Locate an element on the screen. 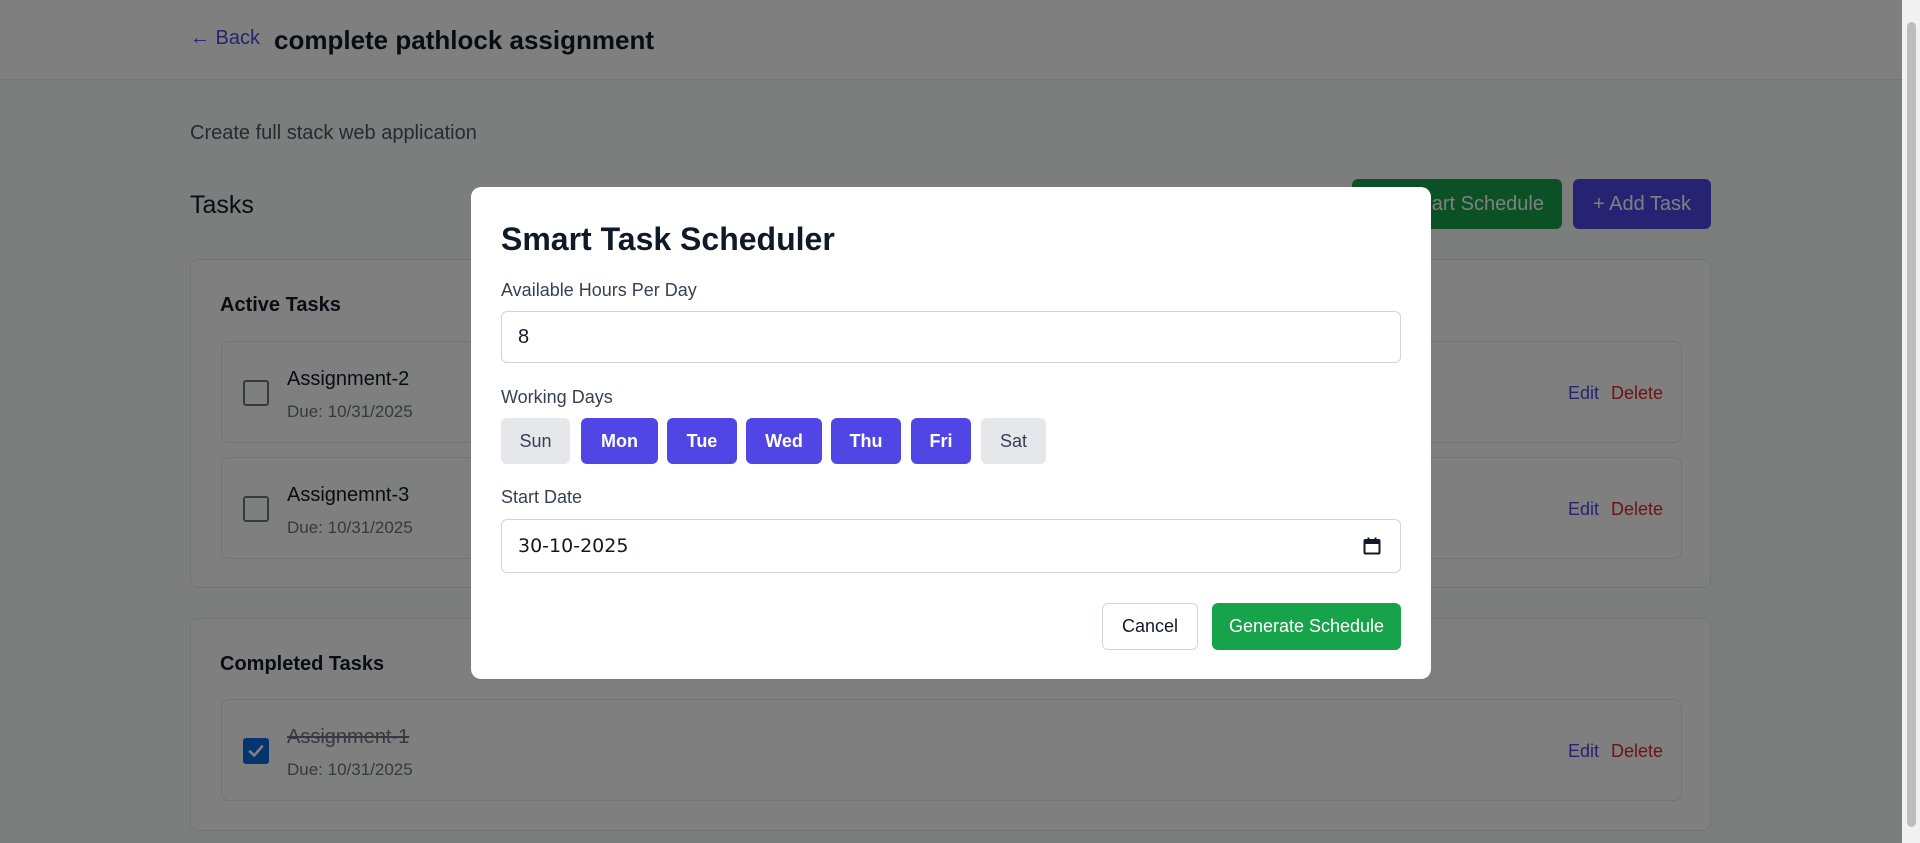 The width and height of the screenshot is (1920, 843). day-toggle-thu: Thu is located at coordinates (866, 441).